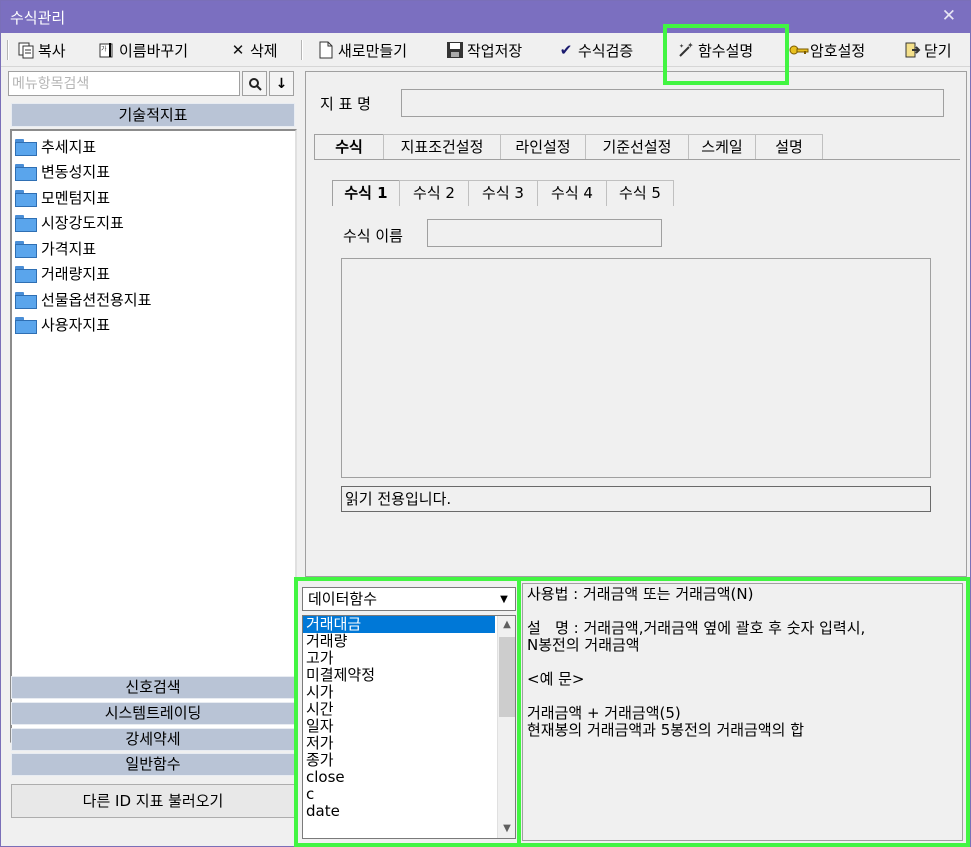 This screenshot has height=847, width=971. Describe the element at coordinates (686, 50) in the screenshot. I see `magic-wand-icon: ✦ ✦` at that location.